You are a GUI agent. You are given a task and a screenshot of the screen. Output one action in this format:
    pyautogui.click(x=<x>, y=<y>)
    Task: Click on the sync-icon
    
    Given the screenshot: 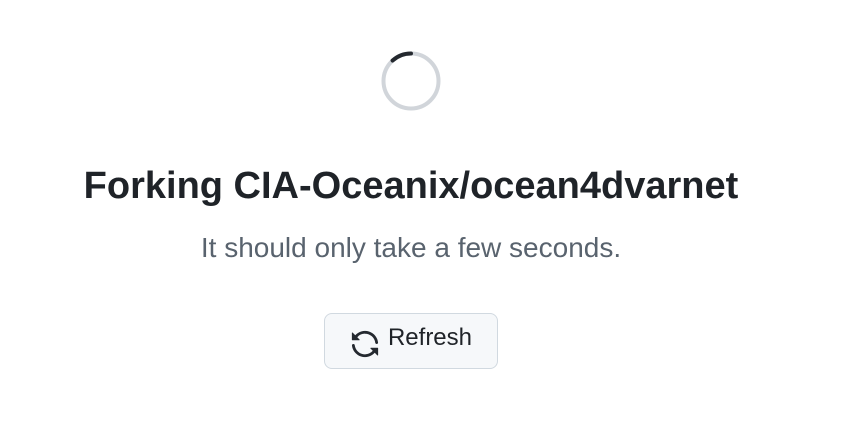 What is the action you would take?
    pyautogui.click(x=365, y=344)
    